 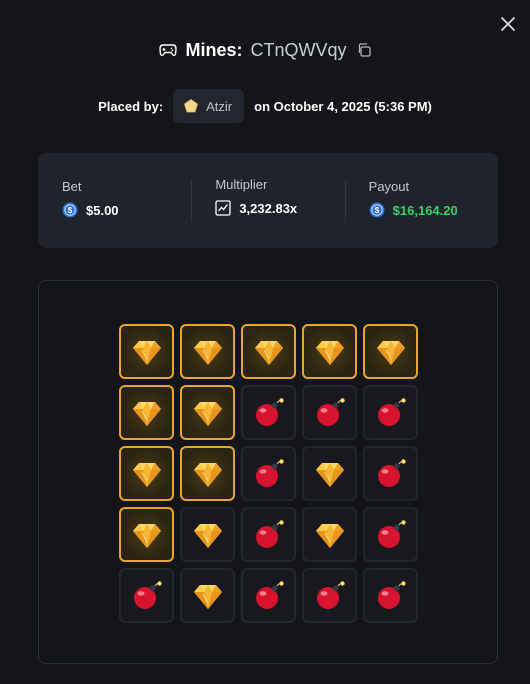 I want to click on tile-r2-c4, so click(x=329, y=412).